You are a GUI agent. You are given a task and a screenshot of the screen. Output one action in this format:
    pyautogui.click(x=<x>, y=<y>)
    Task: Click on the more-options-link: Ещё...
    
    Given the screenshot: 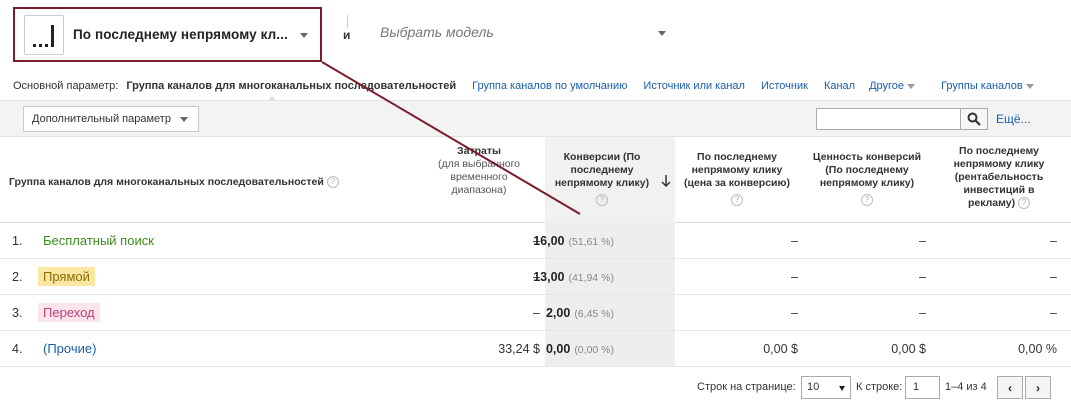 What is the action you would take?
    pyautogui.click(x=1013, y=119)
    